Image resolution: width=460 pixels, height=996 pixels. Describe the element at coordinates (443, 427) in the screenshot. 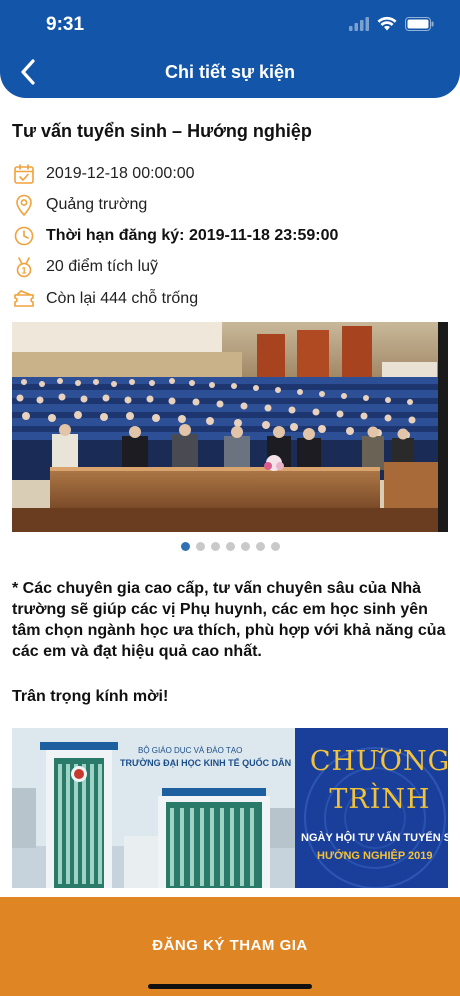

I see `carousel-next-slide` at that location.